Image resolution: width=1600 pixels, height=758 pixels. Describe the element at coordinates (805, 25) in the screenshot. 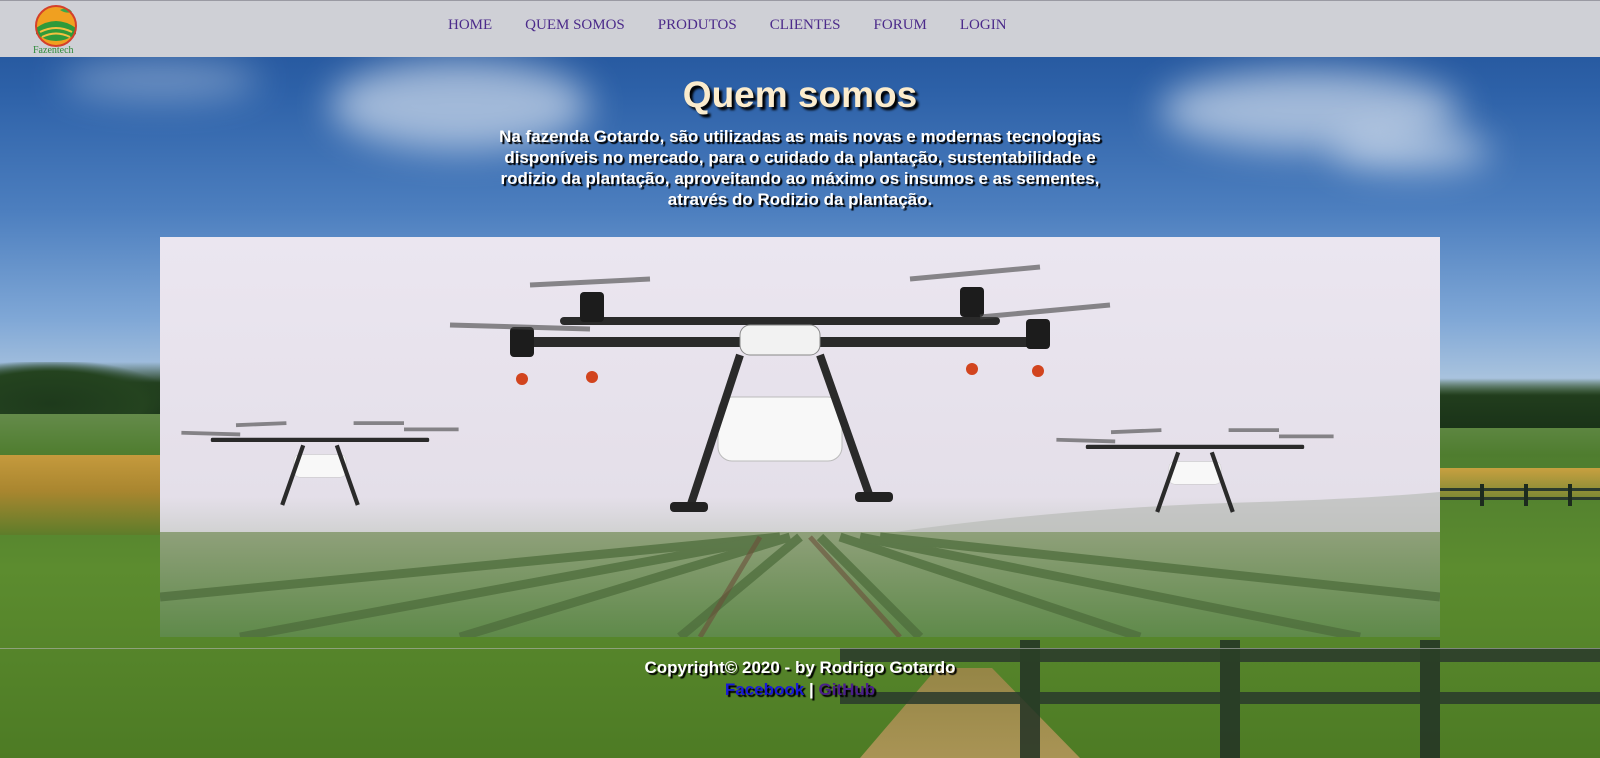

I see `nav-clientes: CLIENTES` at that location.